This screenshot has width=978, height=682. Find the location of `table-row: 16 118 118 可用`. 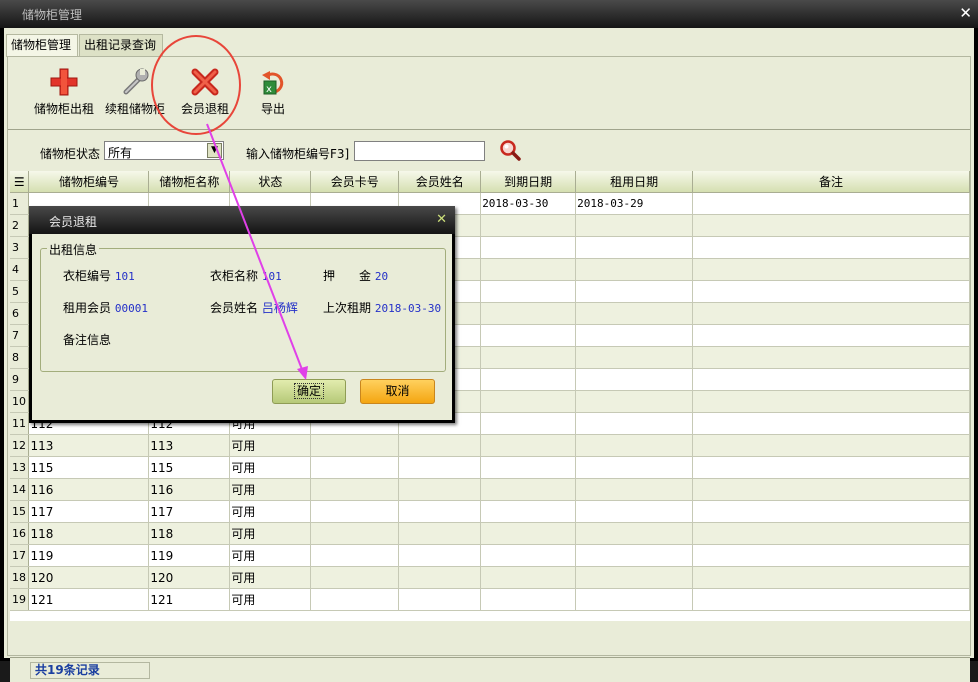

table-row: 16 118 118 可用 is located at coordinates (490, 533).